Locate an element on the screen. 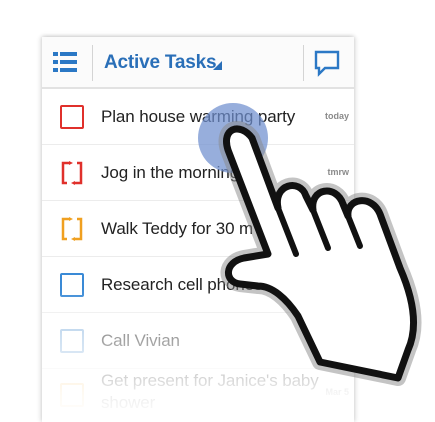  task-row: Research cell phones is located at coordinates (198, 285).